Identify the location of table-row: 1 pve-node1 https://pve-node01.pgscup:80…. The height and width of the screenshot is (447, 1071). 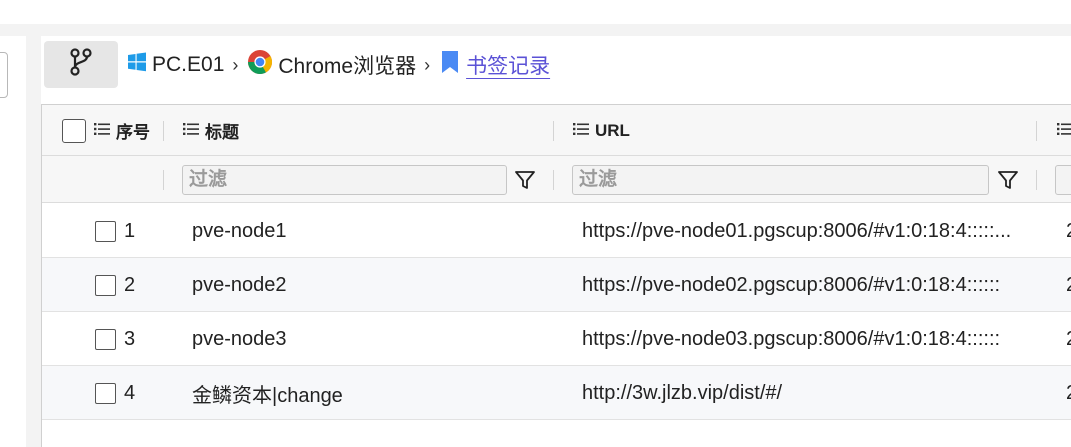
(556, 231).